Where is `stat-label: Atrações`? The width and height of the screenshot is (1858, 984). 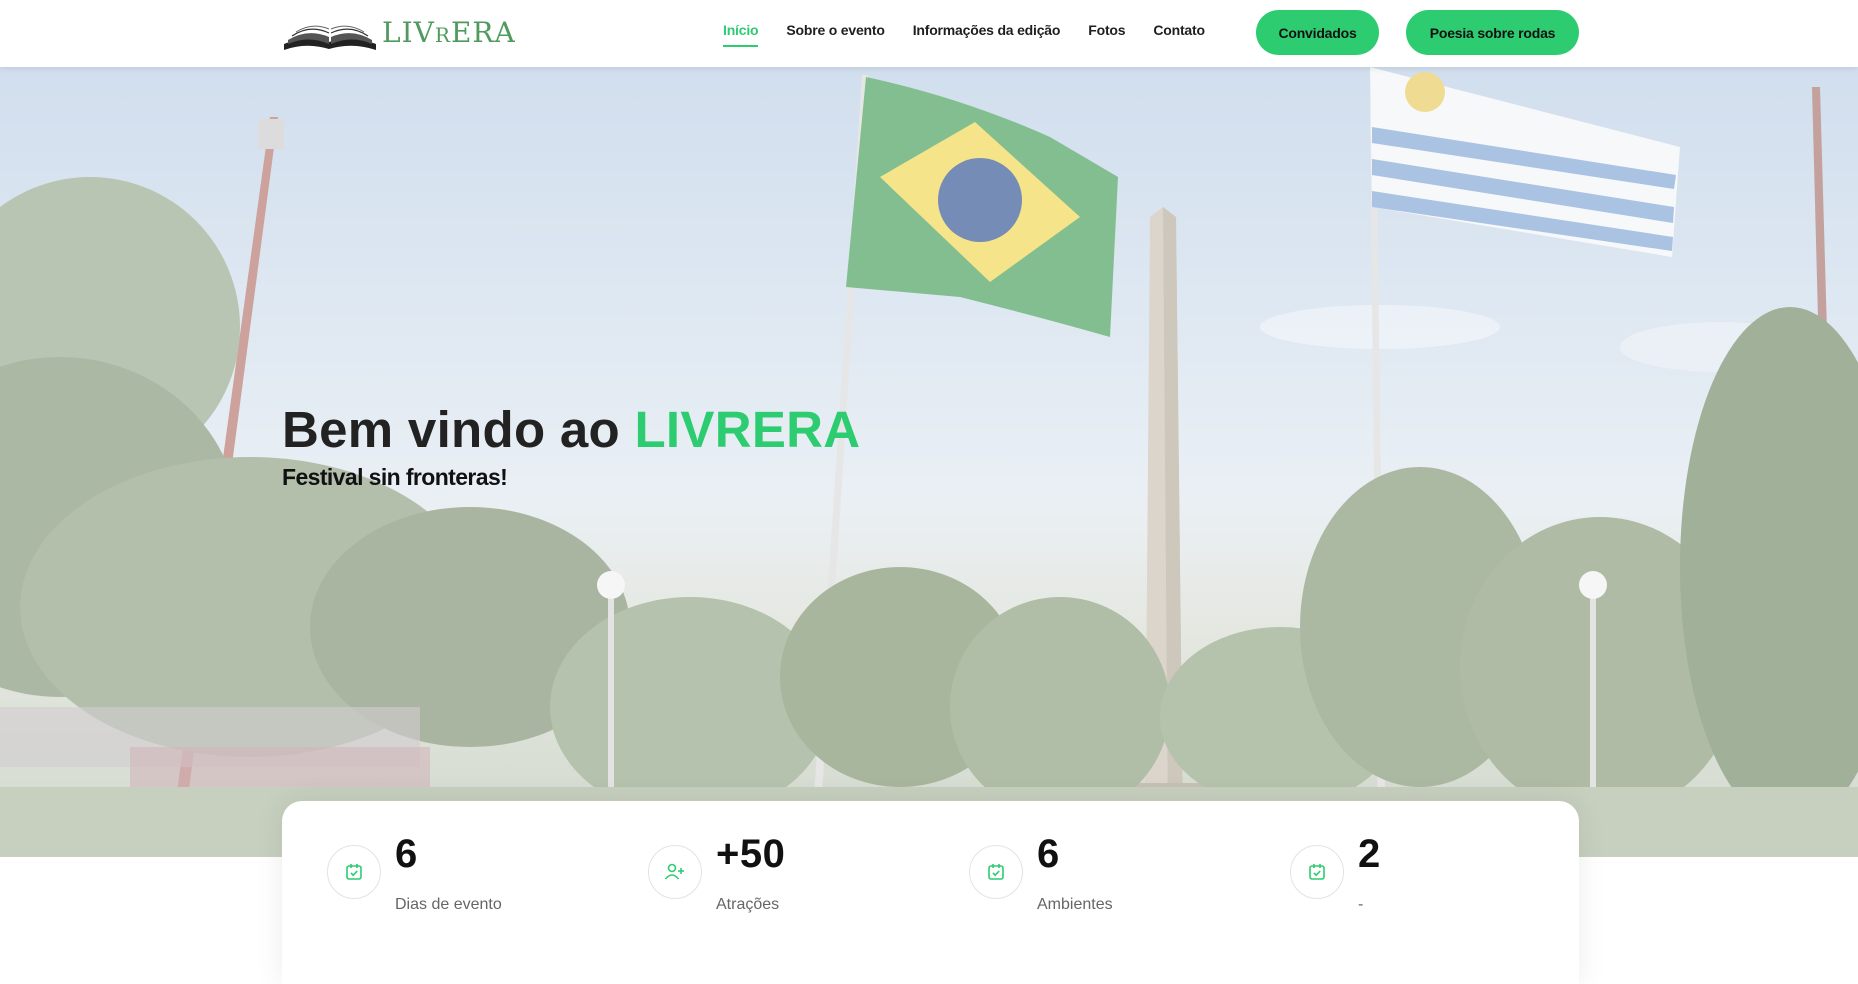 stat-label: Atrações is located at coordinates (748, 904).